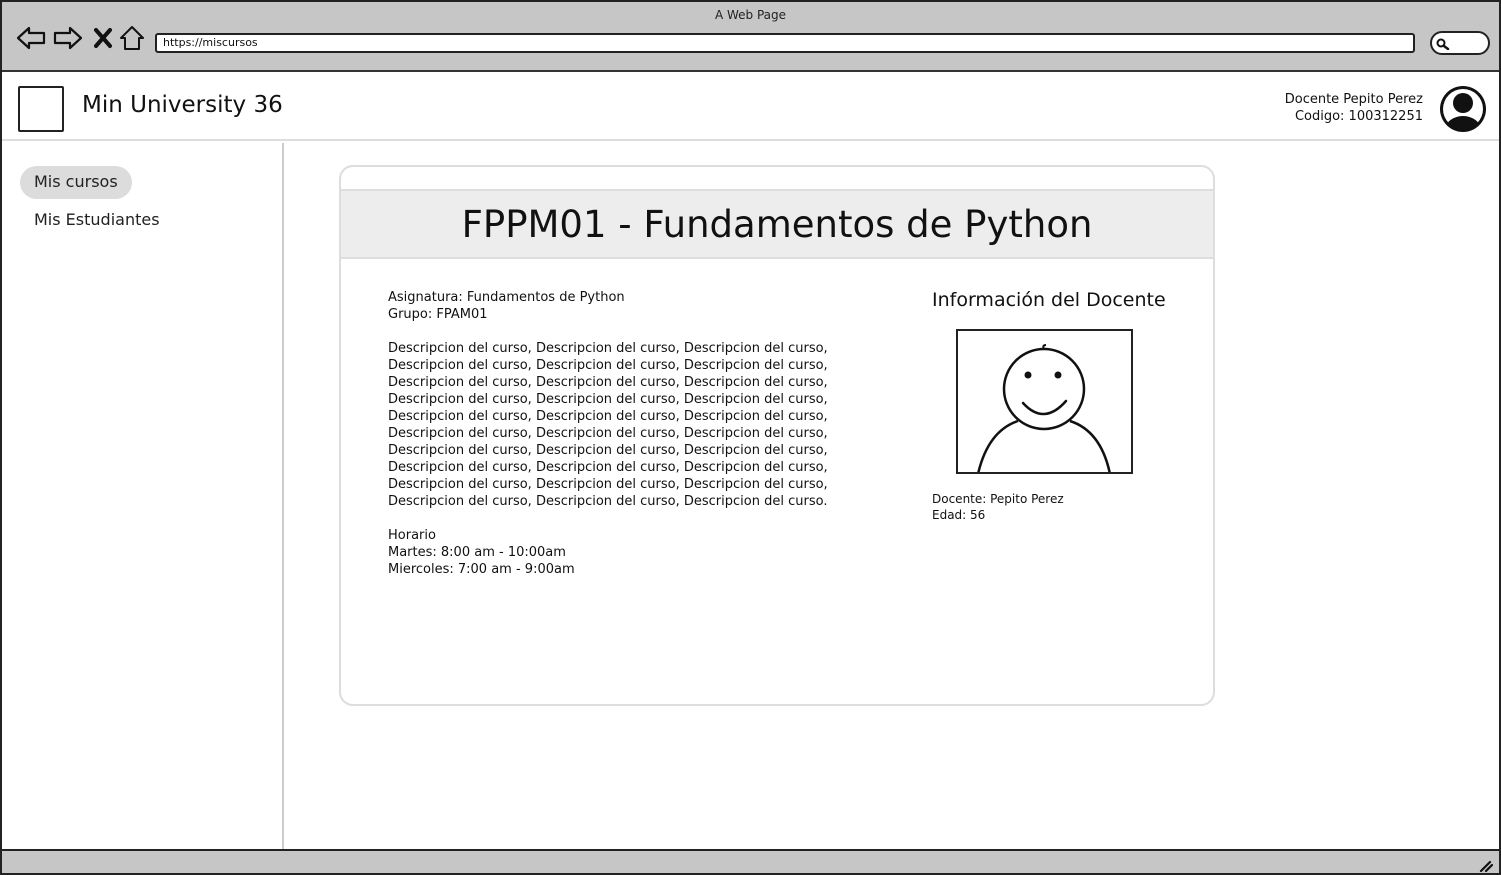 This screenshot has width=1501, height=875. Describe the element at coordinates (1353, 99) in the screenshot. I see `user-name: Docente Pepito Perez` at that location.